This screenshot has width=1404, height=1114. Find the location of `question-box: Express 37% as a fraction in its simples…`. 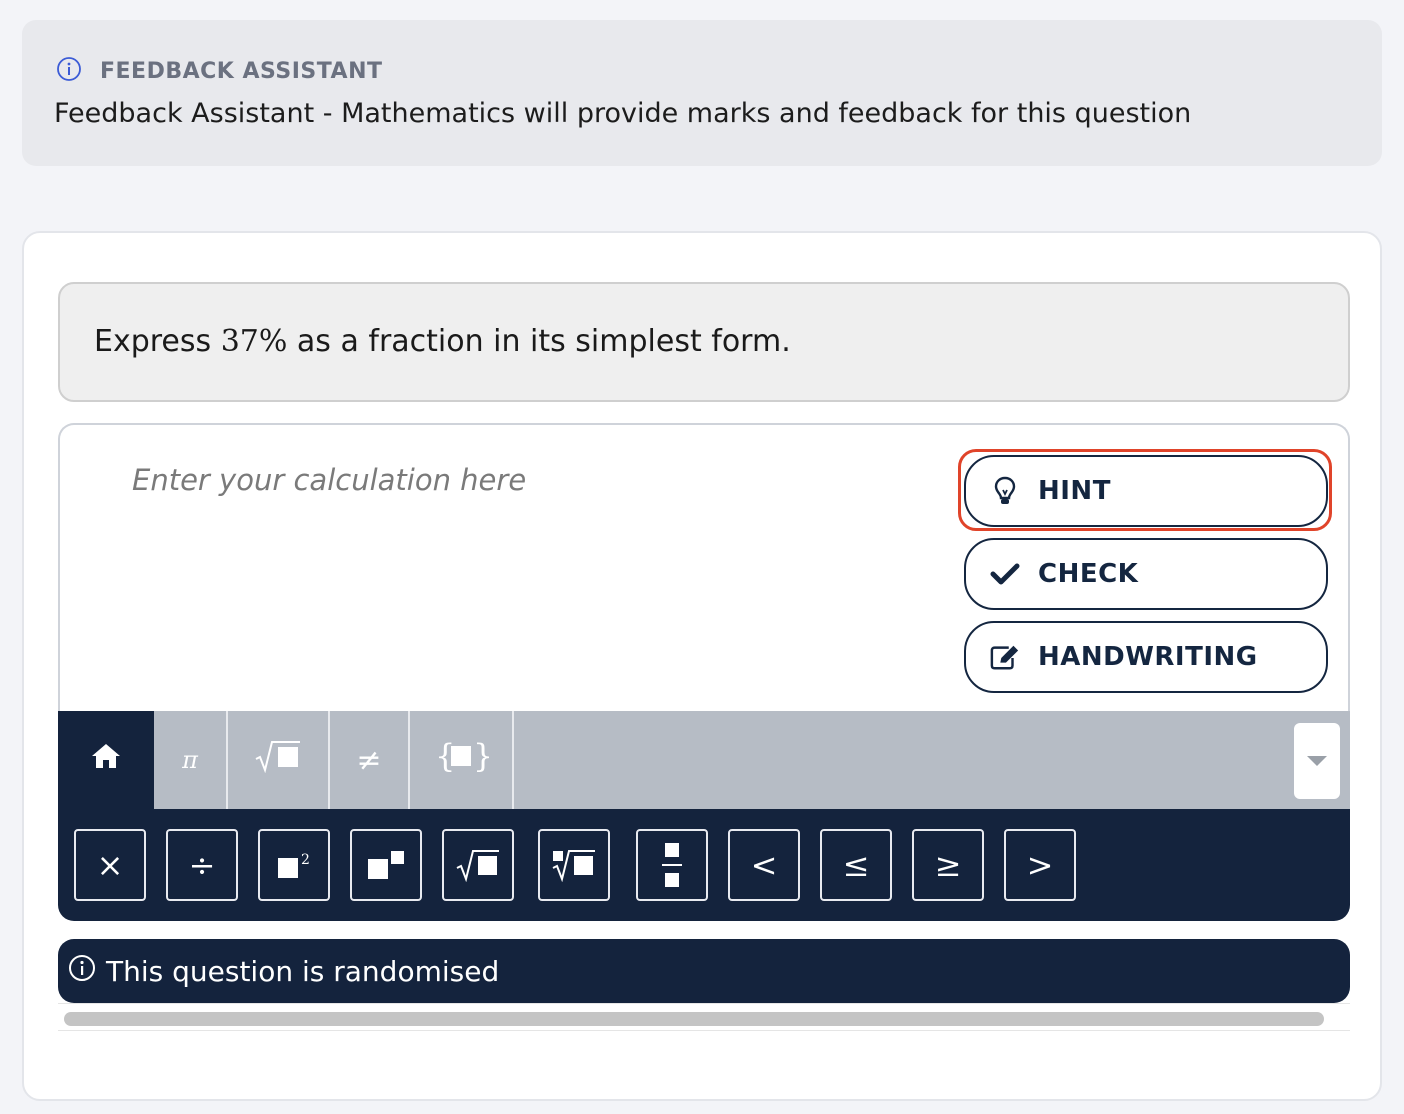

question-box: Express 37% as a fraction in its simples… is located at coordinates (704, 342).